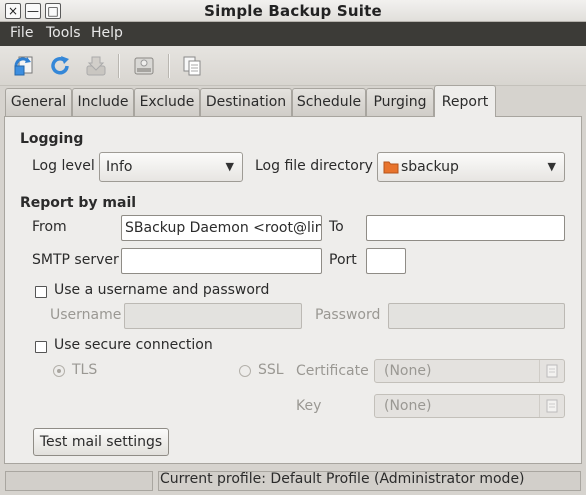 This screenshot has width=586, height=495. Describe the element at coordinates (107, 33) in the screenshot. I see `menu-help: Help` at that location.